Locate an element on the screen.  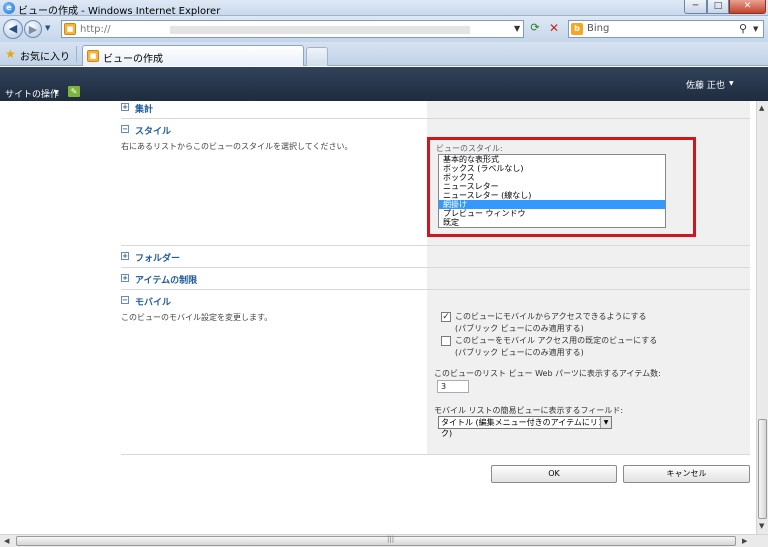
favorites-star-icon: ★ is located at coordinates (10, 54).